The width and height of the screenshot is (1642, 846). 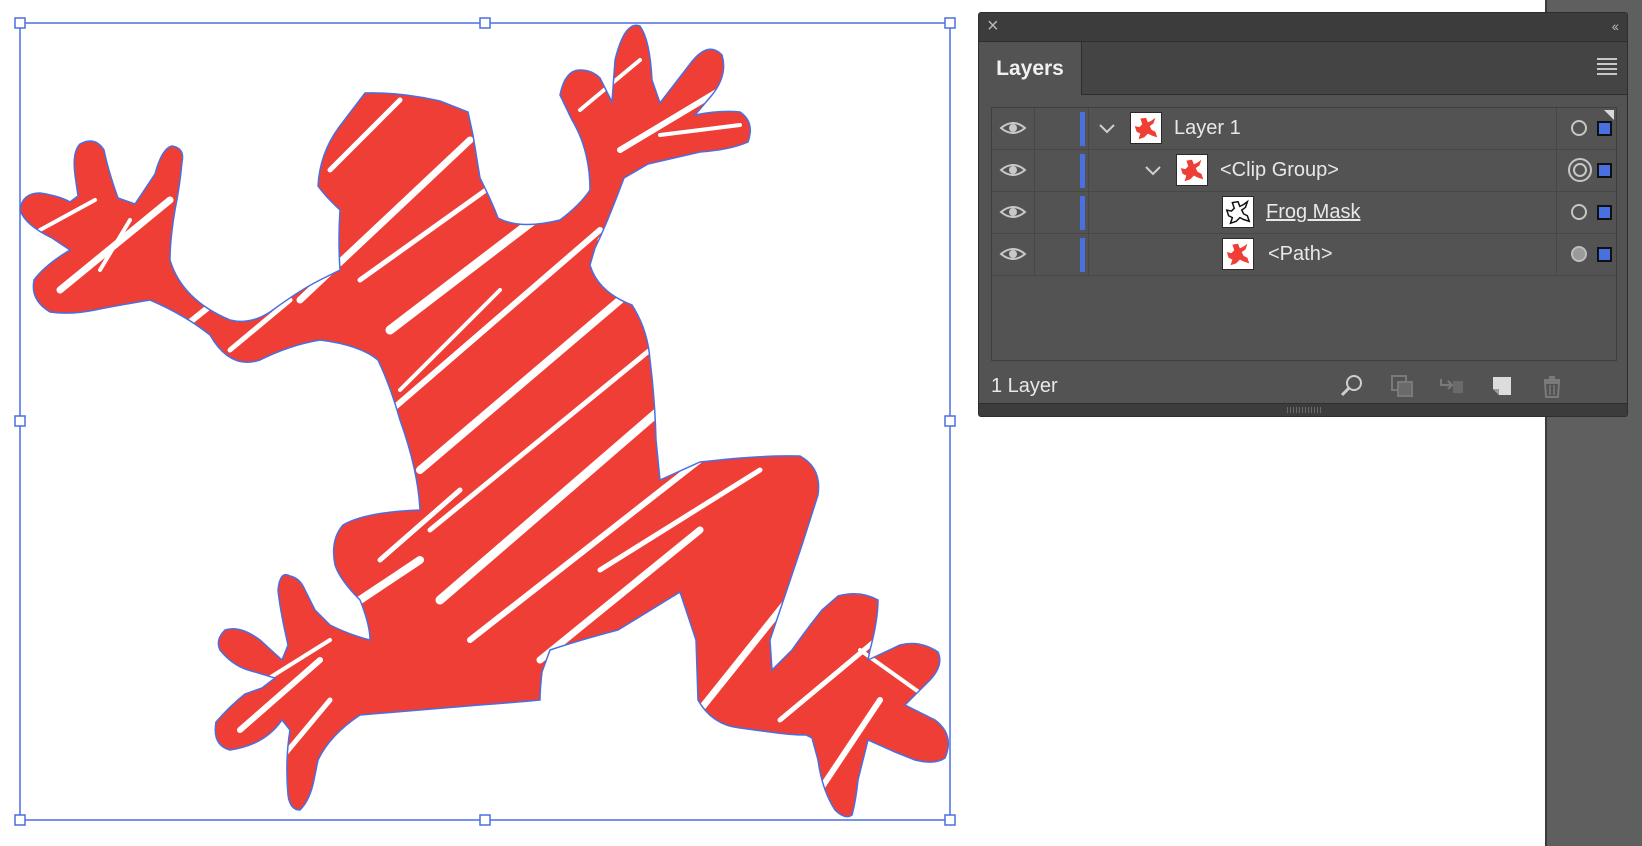 I want to click on resize-grip-icon, so click(x=1305, y=410).